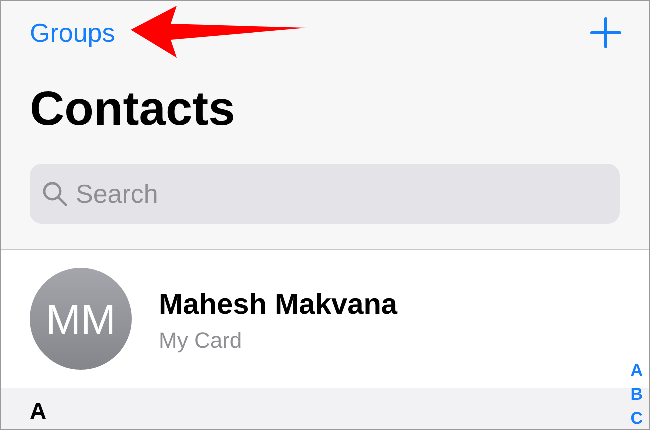 The height and width of the screenshot is (430, 650). Describe the element at coordinates (55, 194) in the screenshot. I see `search-icon` at that location.